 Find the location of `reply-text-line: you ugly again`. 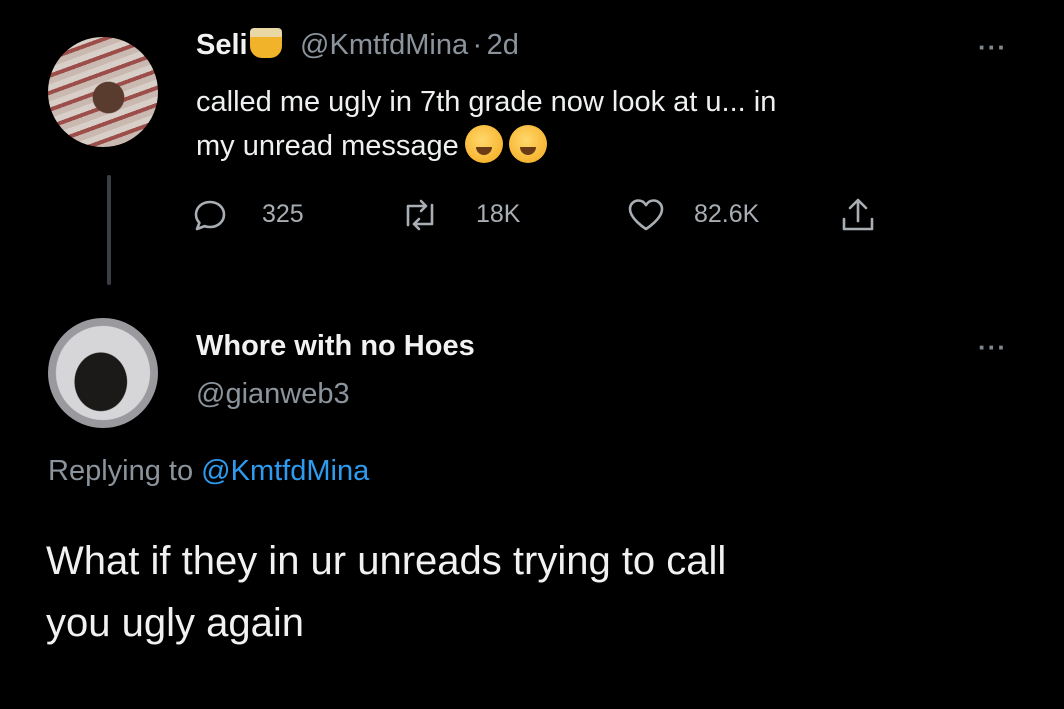

reply-text-line: you ugly again is located at coordinates (175, 623).